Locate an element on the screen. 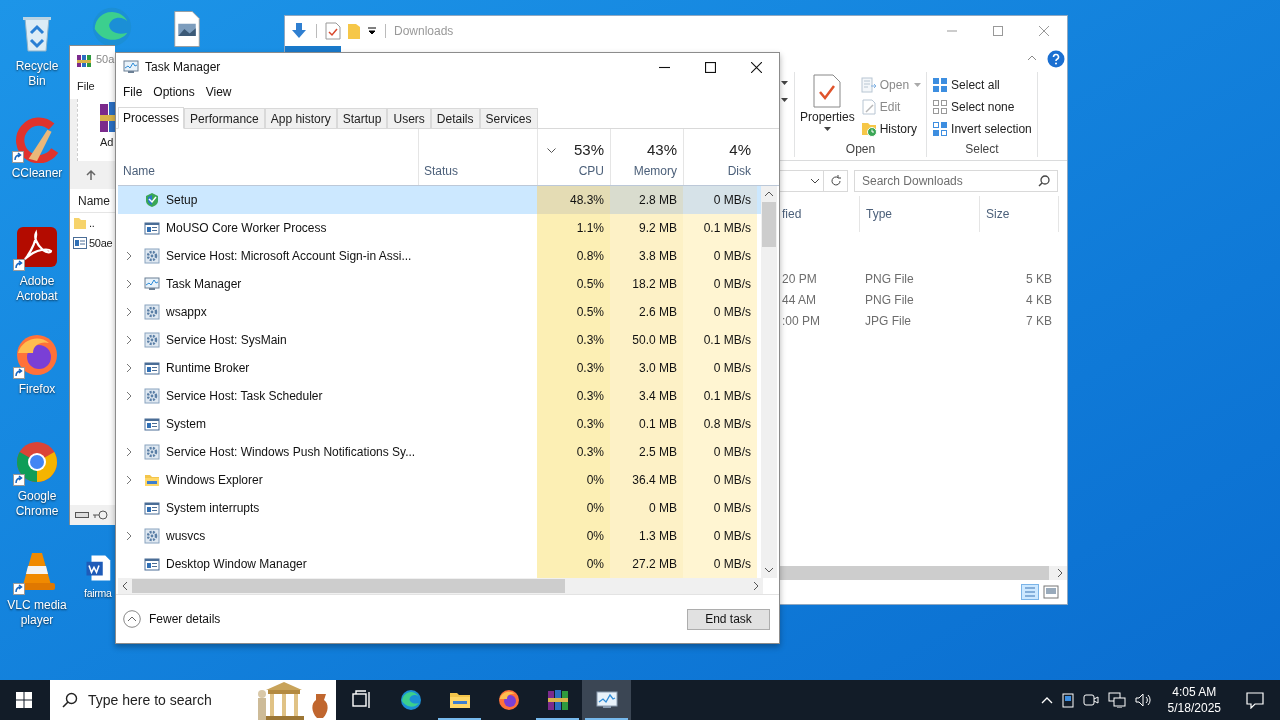  battery-icon is located at coordinates (1067, 700).